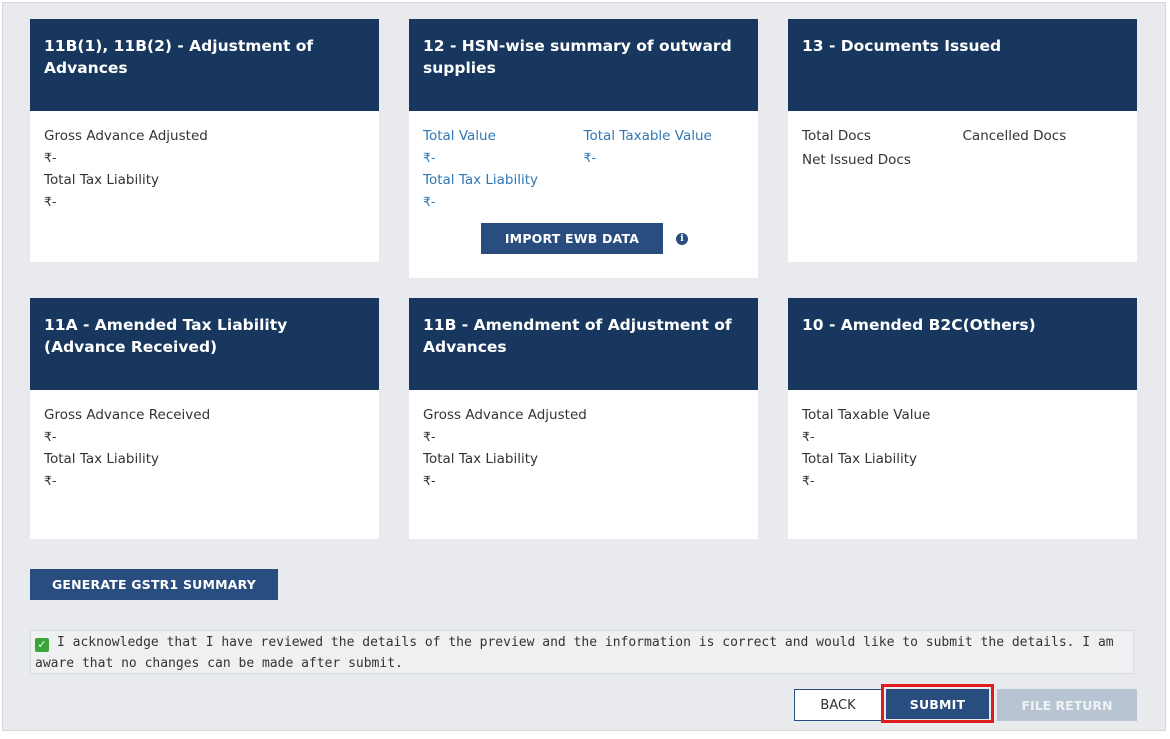  What do you see at coordinates (459, 136) in the screenshot?
I see `total-value-label: Total Value` at bounding box center [459, 136].